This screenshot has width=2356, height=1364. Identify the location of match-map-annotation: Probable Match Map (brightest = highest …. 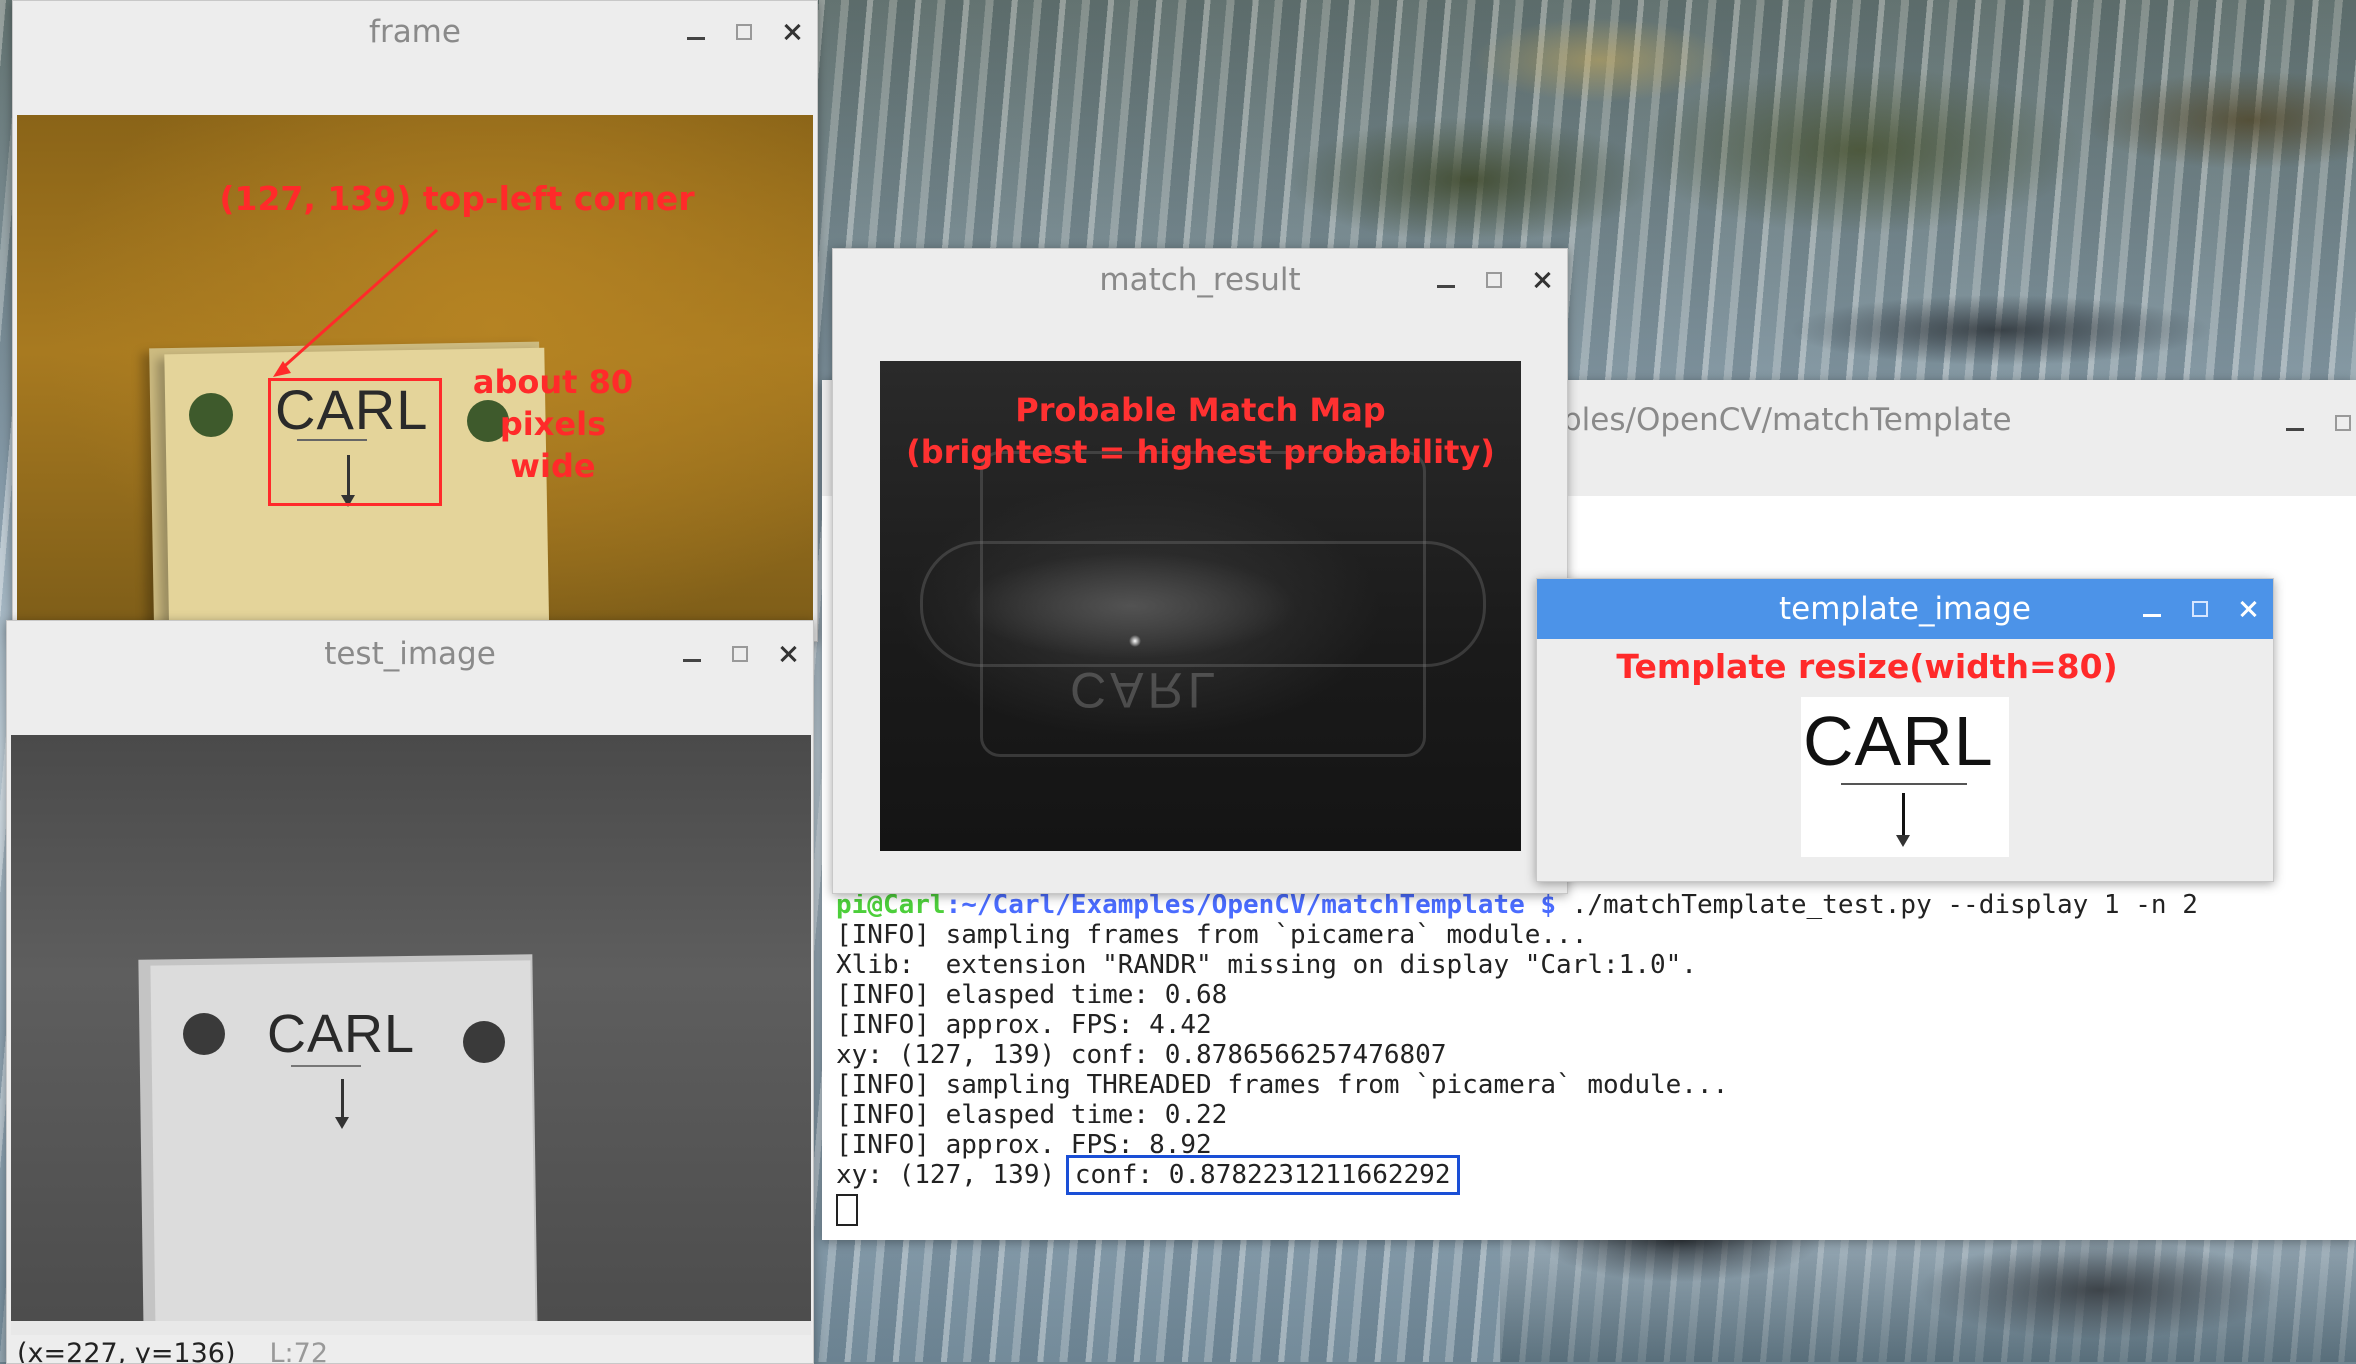
(1200, 431).